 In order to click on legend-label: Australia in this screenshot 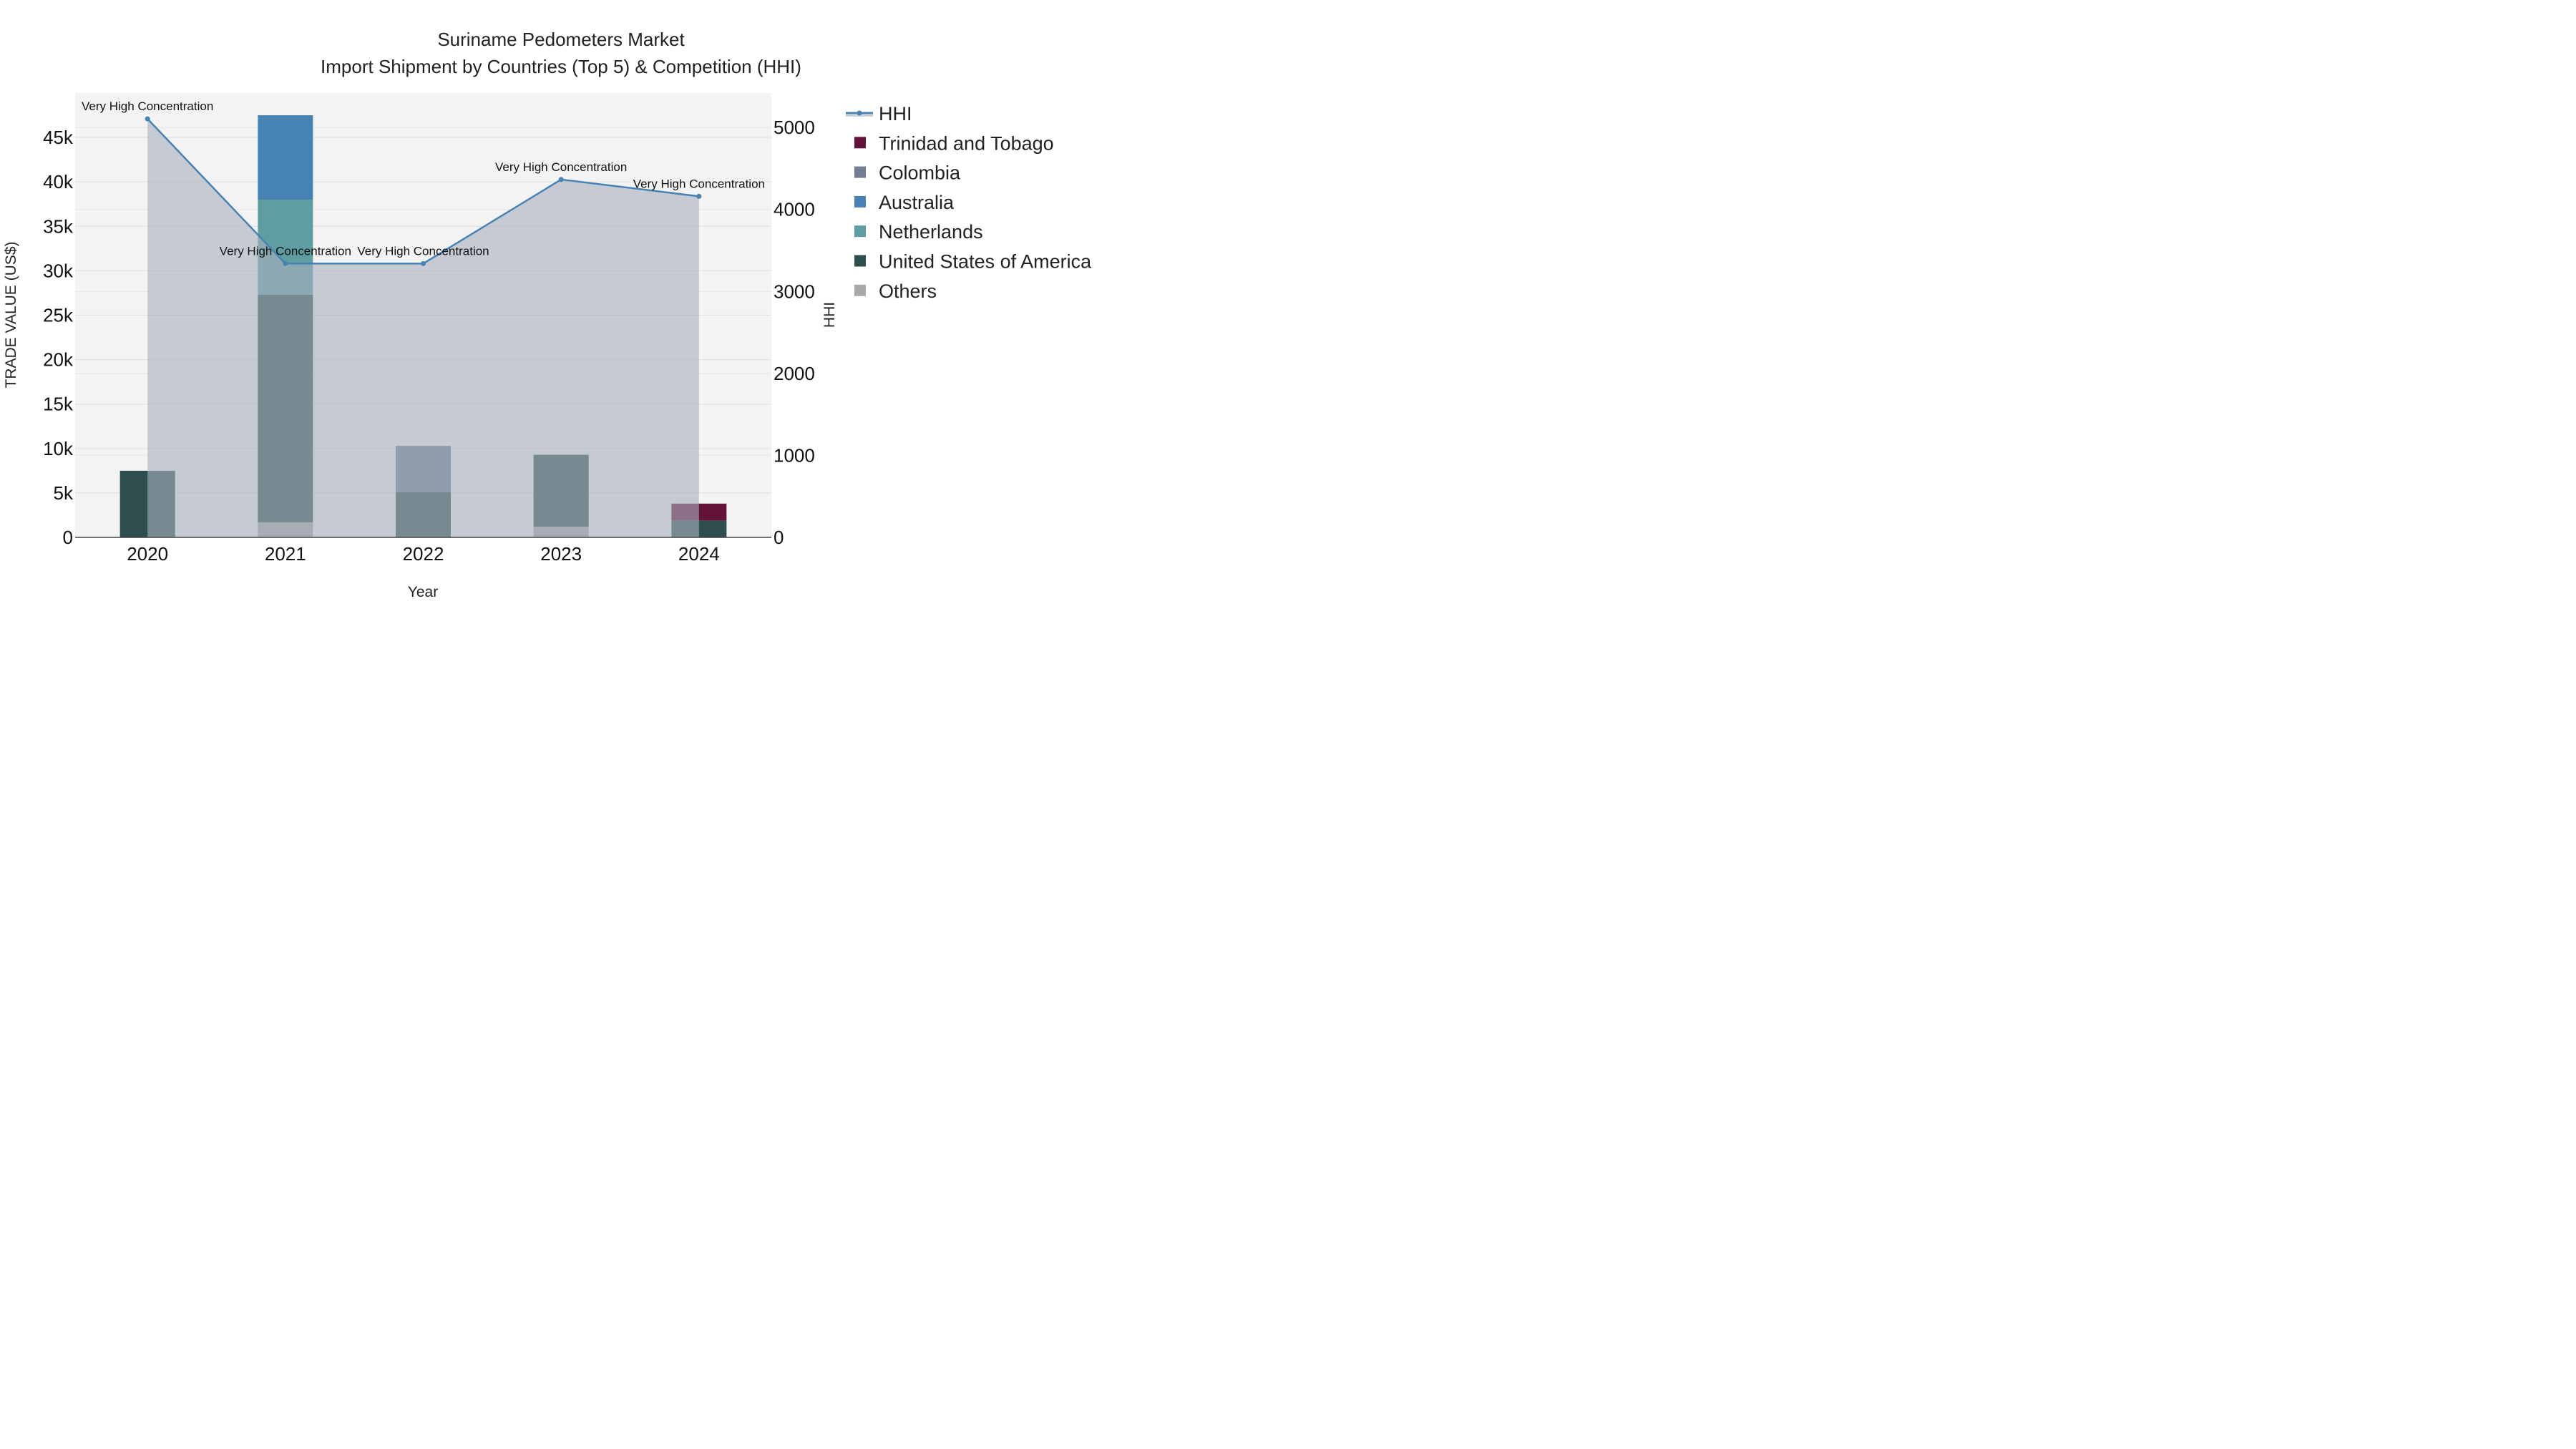, I will do `click(917, 202)`.